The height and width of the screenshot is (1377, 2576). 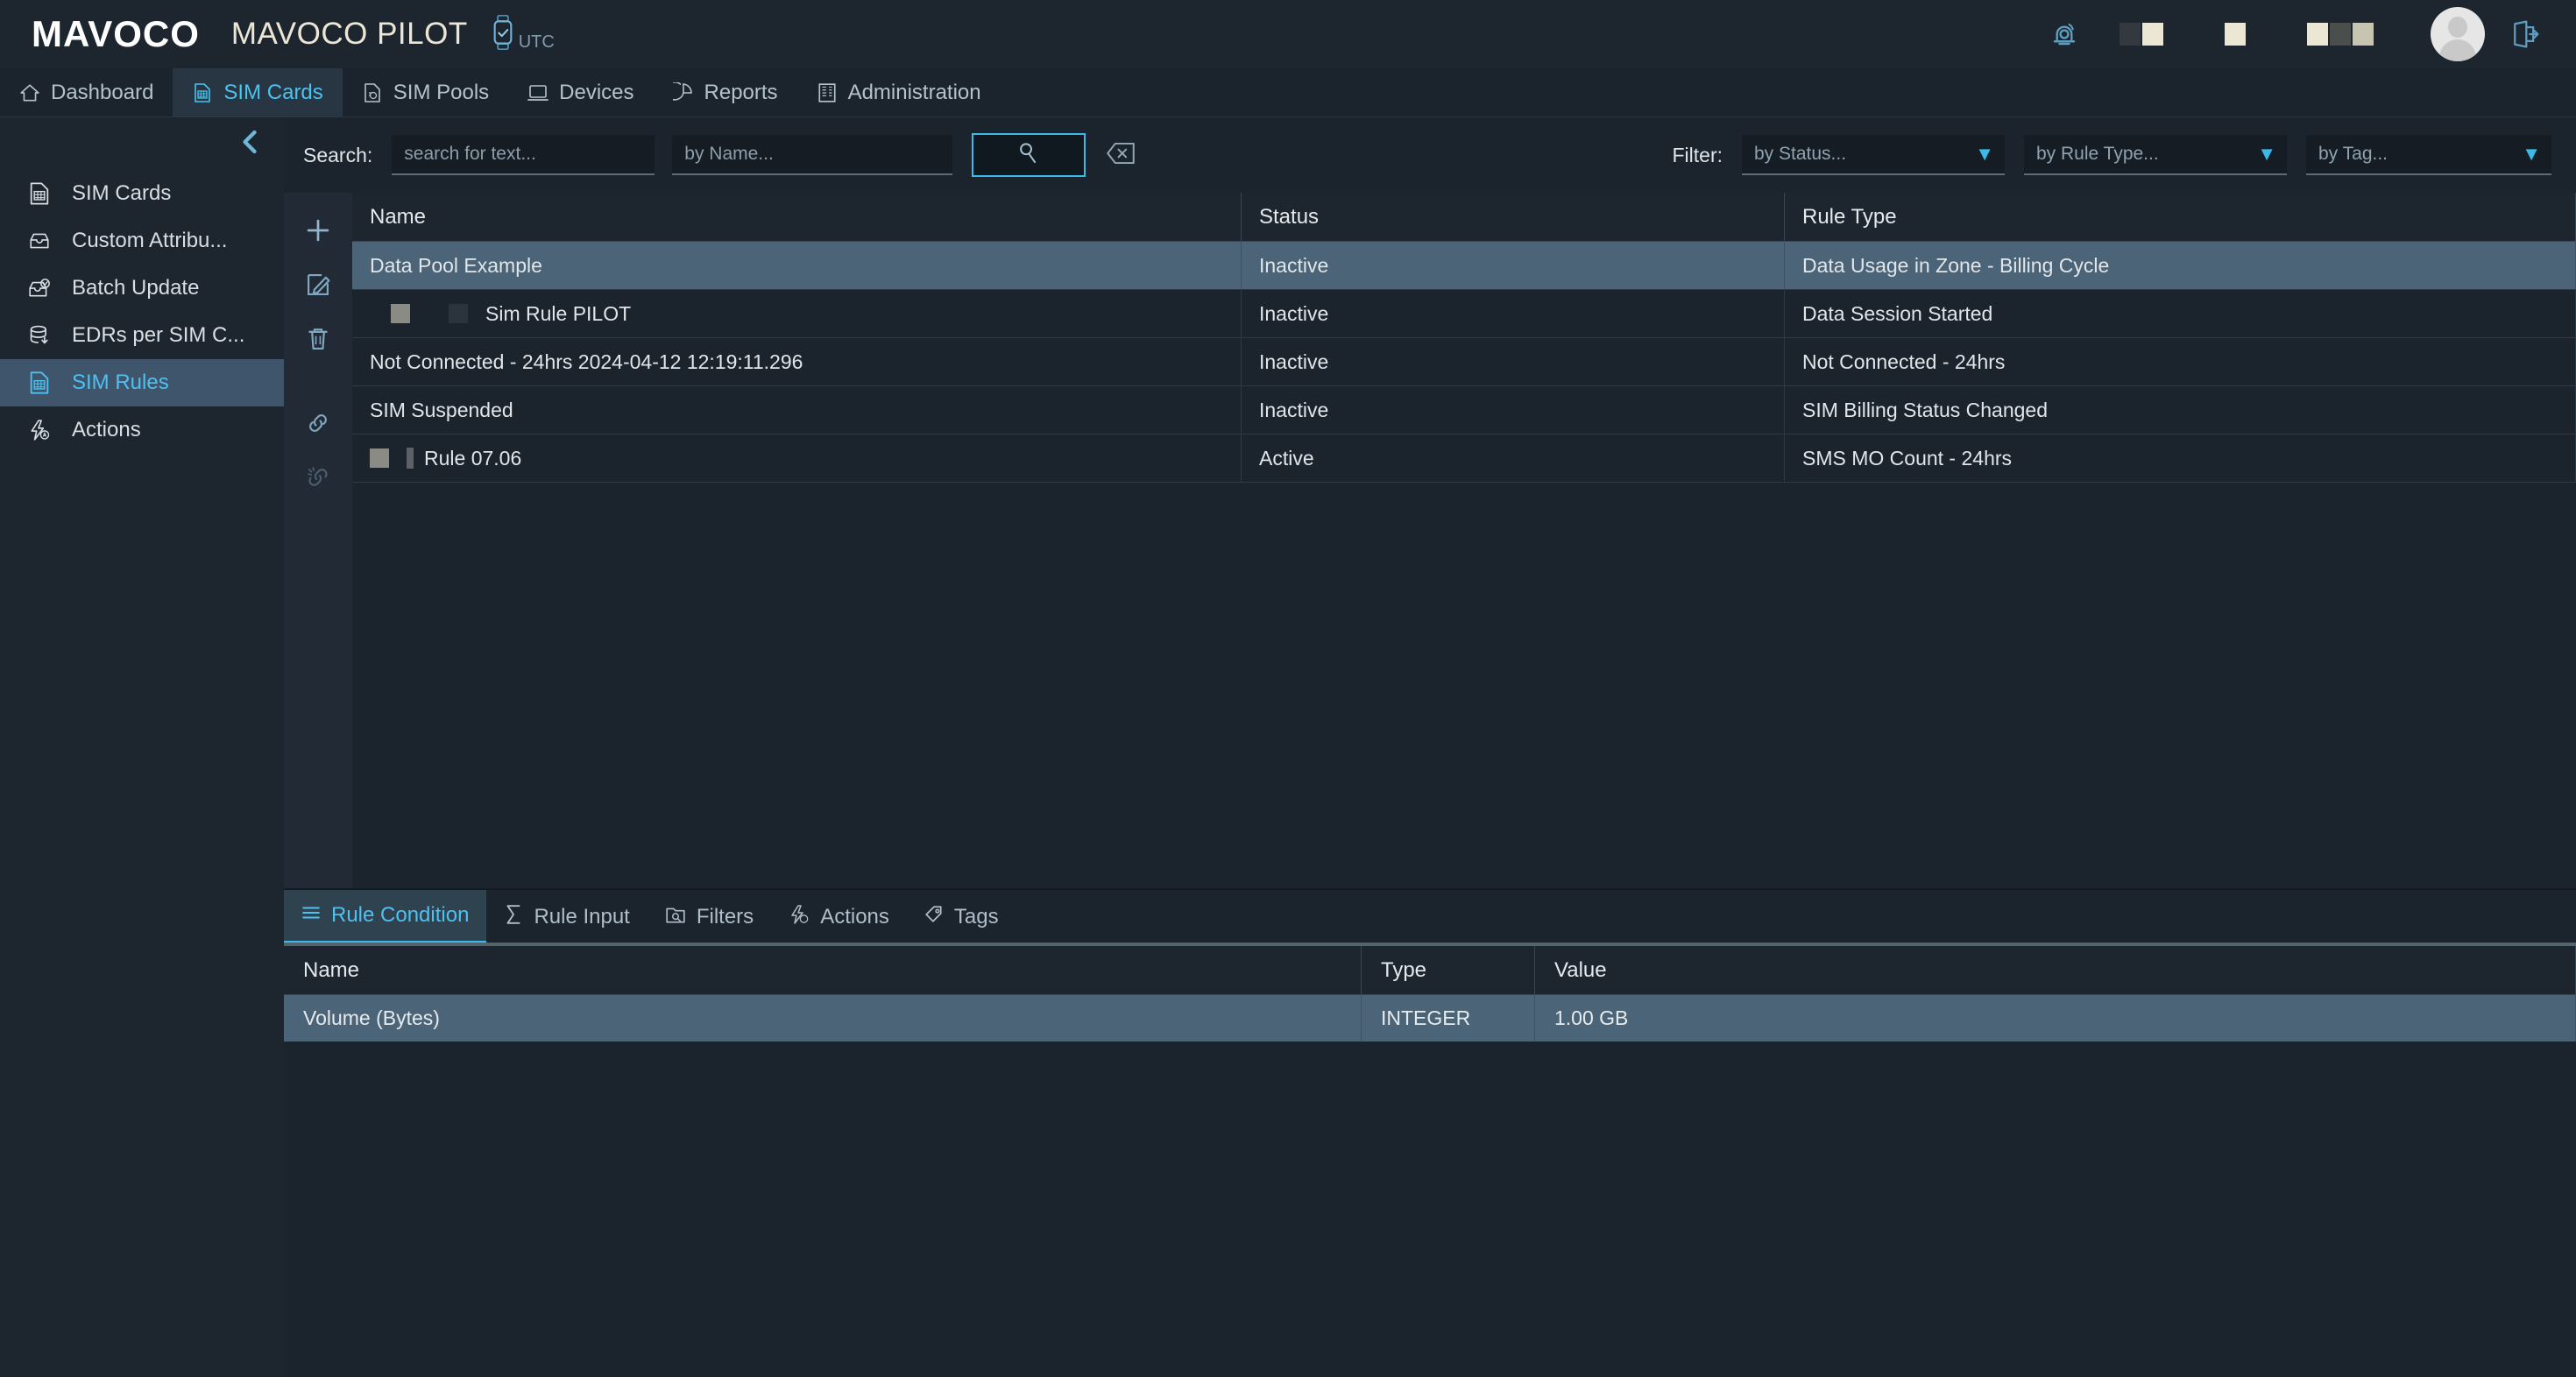 I want to click on detail-tab-label: Tags, so click(x=976, y=917).